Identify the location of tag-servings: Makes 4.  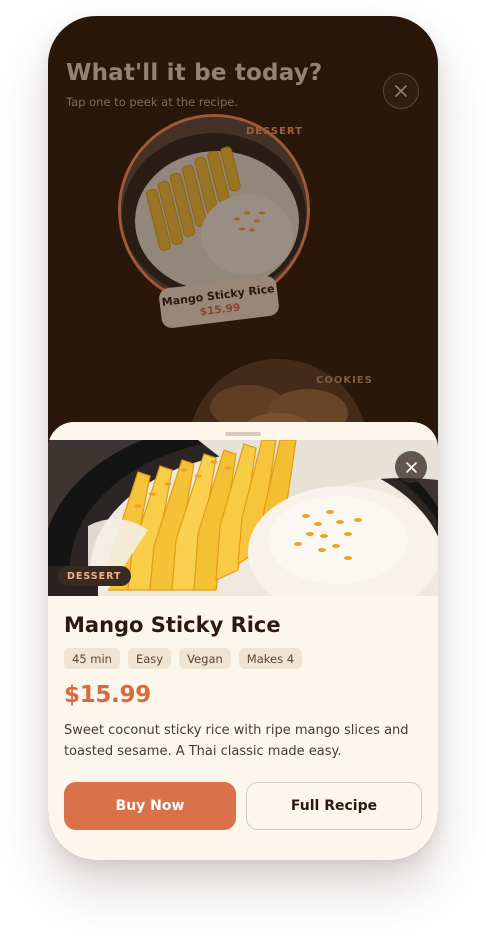
(270, 658).